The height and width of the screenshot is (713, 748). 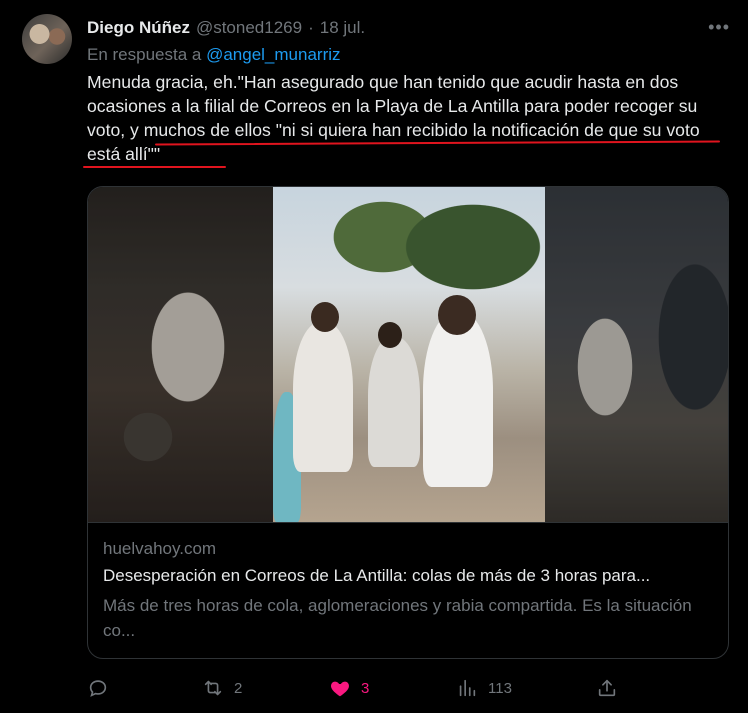 I want to click on retweet-count: 2, so click(x=238, y=688).